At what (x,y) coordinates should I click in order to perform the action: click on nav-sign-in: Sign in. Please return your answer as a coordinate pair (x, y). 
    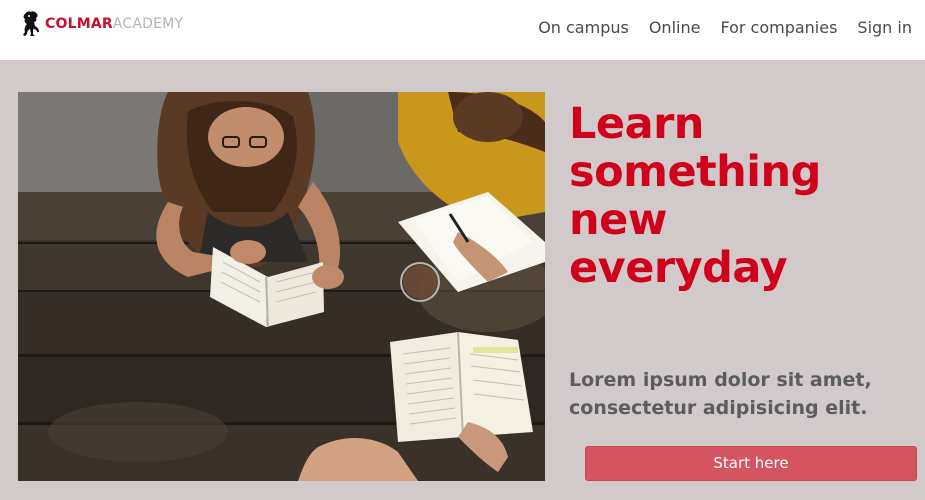
    Looking at the image, I should click on (884, 28).